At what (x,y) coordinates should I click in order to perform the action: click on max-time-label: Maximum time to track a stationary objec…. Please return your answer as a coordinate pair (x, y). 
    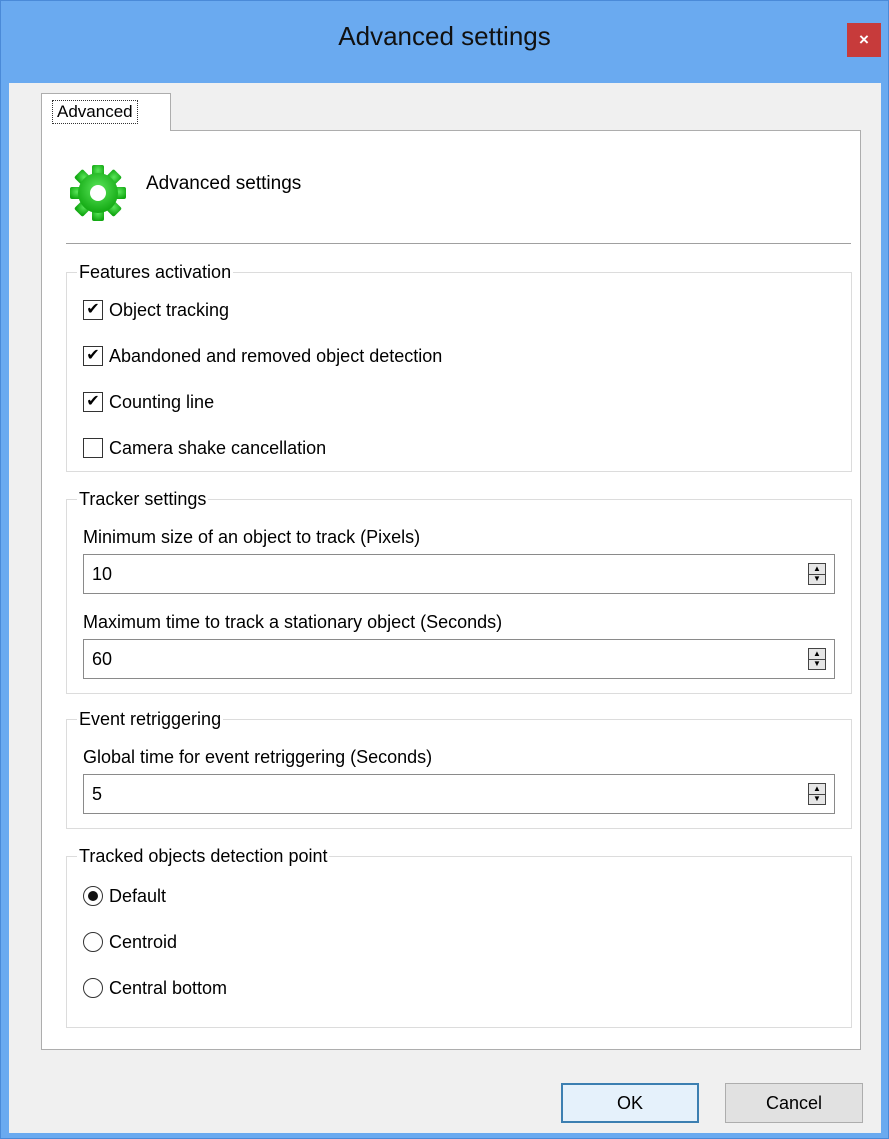
    Looking at the image, I should click on (293, 622).